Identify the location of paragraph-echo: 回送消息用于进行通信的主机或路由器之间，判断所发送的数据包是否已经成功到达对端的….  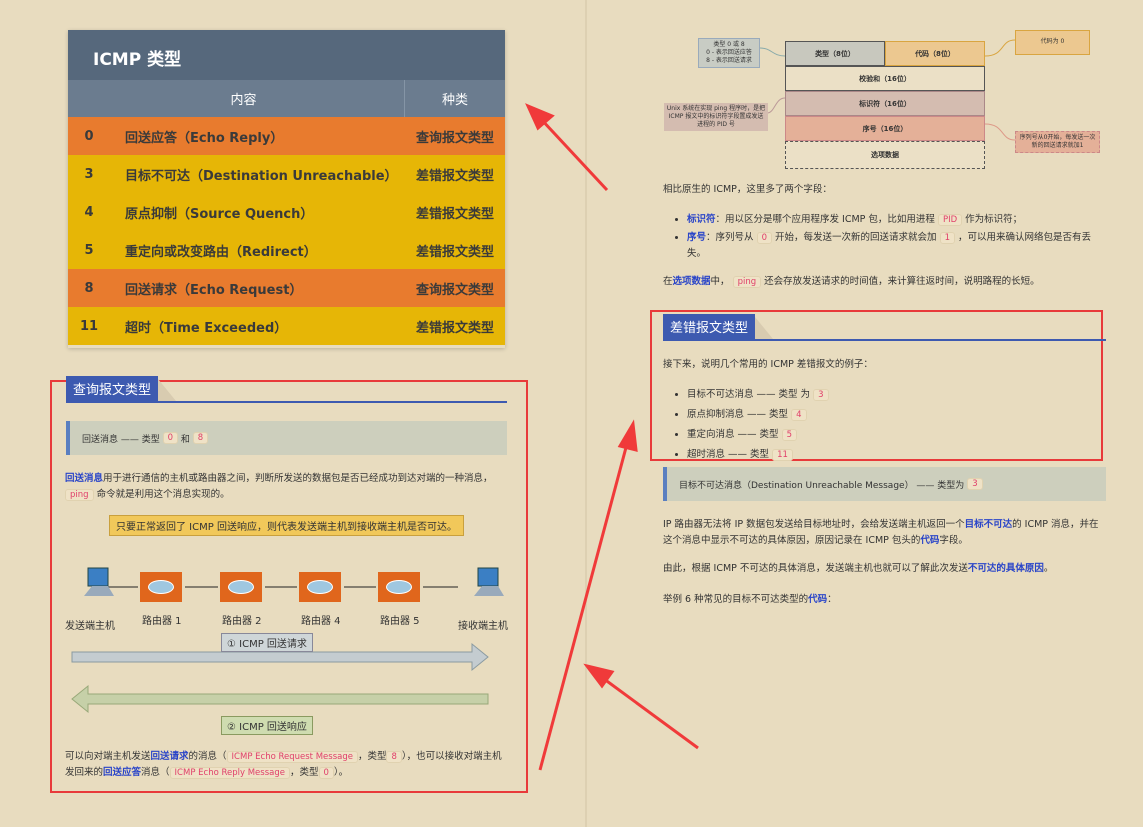
(280, 487).